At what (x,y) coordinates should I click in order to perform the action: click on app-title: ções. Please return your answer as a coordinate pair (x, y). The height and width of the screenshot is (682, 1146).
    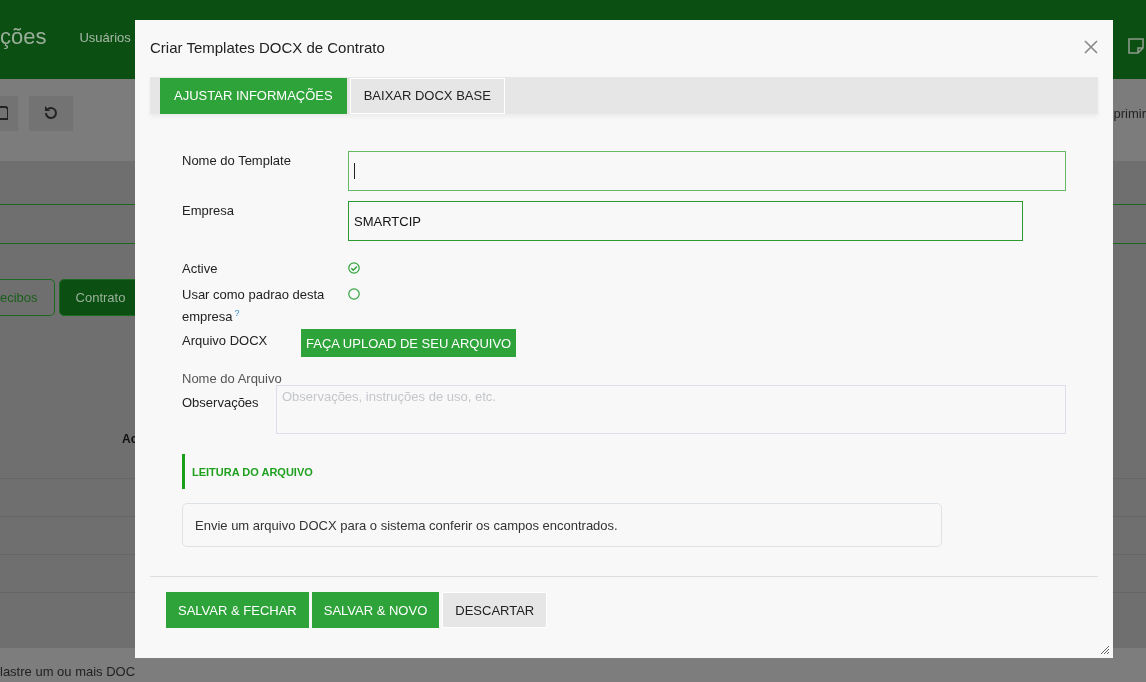
    Looking at the image, I should click on (23, 36).